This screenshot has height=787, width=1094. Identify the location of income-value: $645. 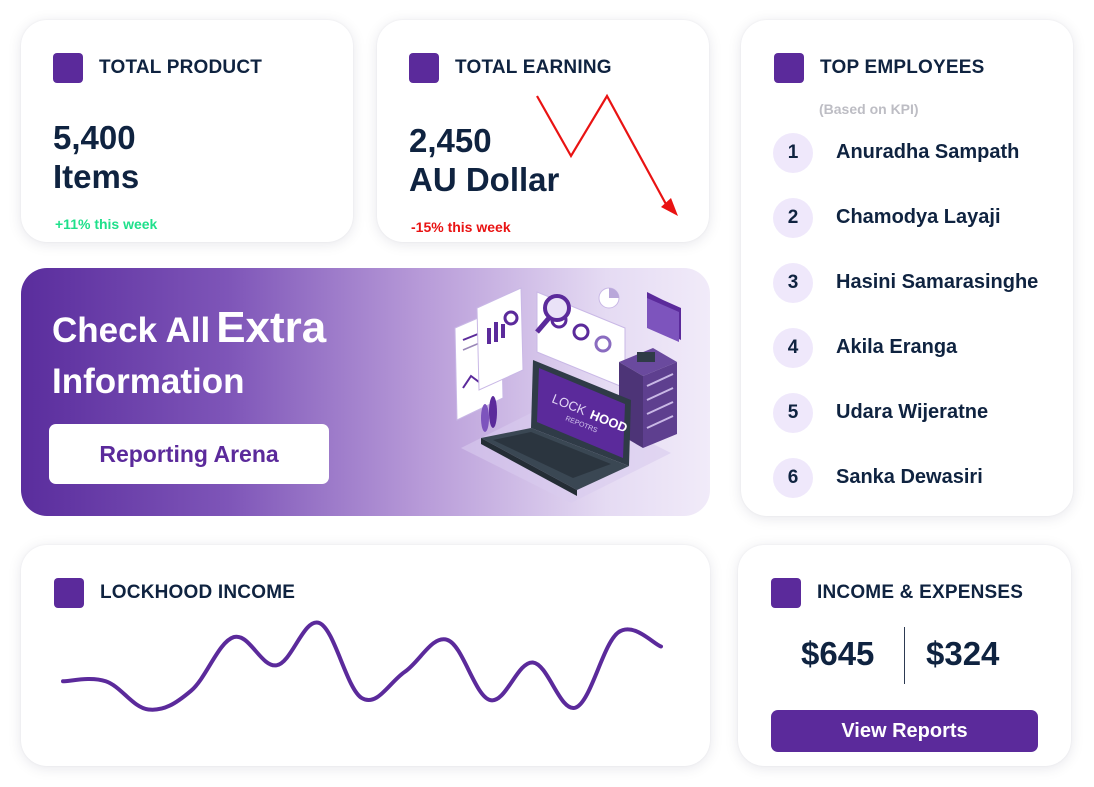
(838, 653).